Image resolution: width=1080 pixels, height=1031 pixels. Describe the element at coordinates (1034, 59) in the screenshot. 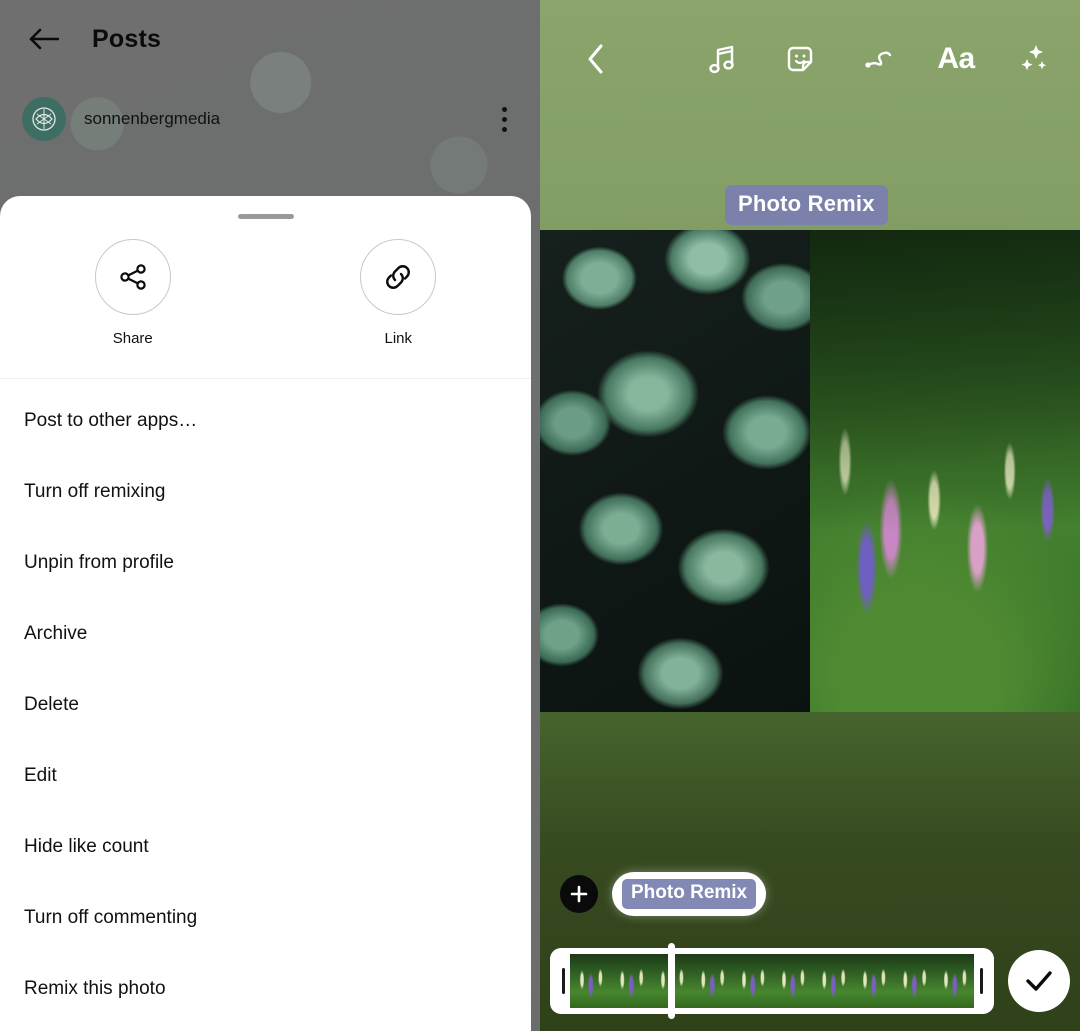

I see `sparkles-effects-icon` at that location.